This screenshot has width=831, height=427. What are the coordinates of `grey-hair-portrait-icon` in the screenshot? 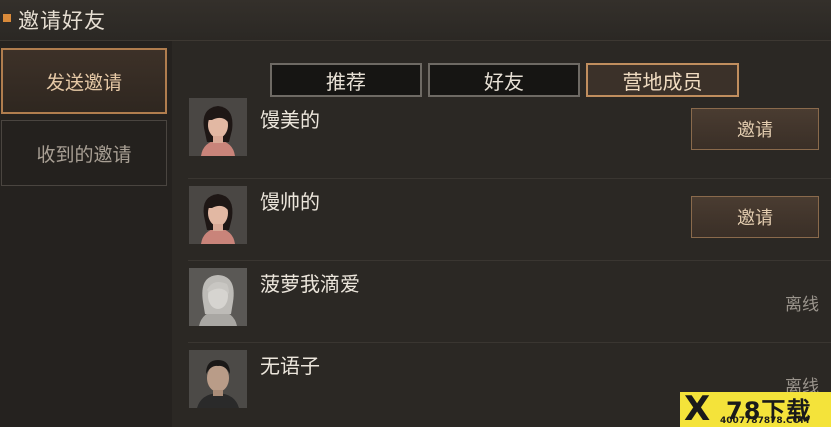 It's located at (218, 297).